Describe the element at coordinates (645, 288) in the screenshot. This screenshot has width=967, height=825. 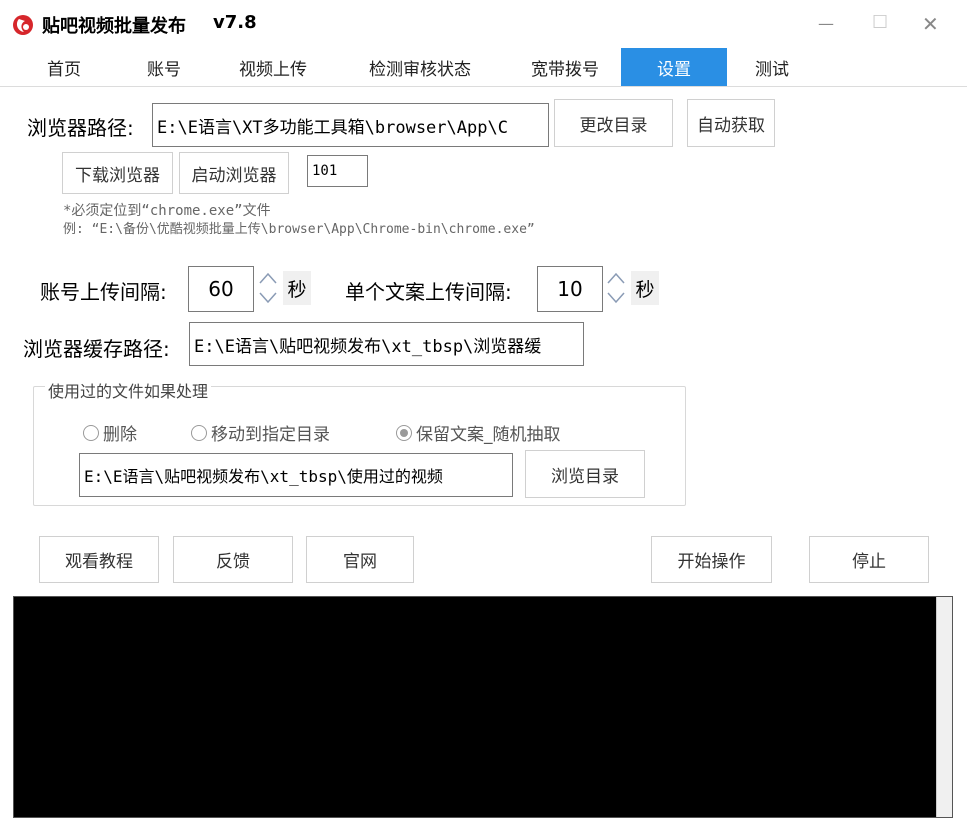
I see `copy-interval-unit: 秒` at that location.